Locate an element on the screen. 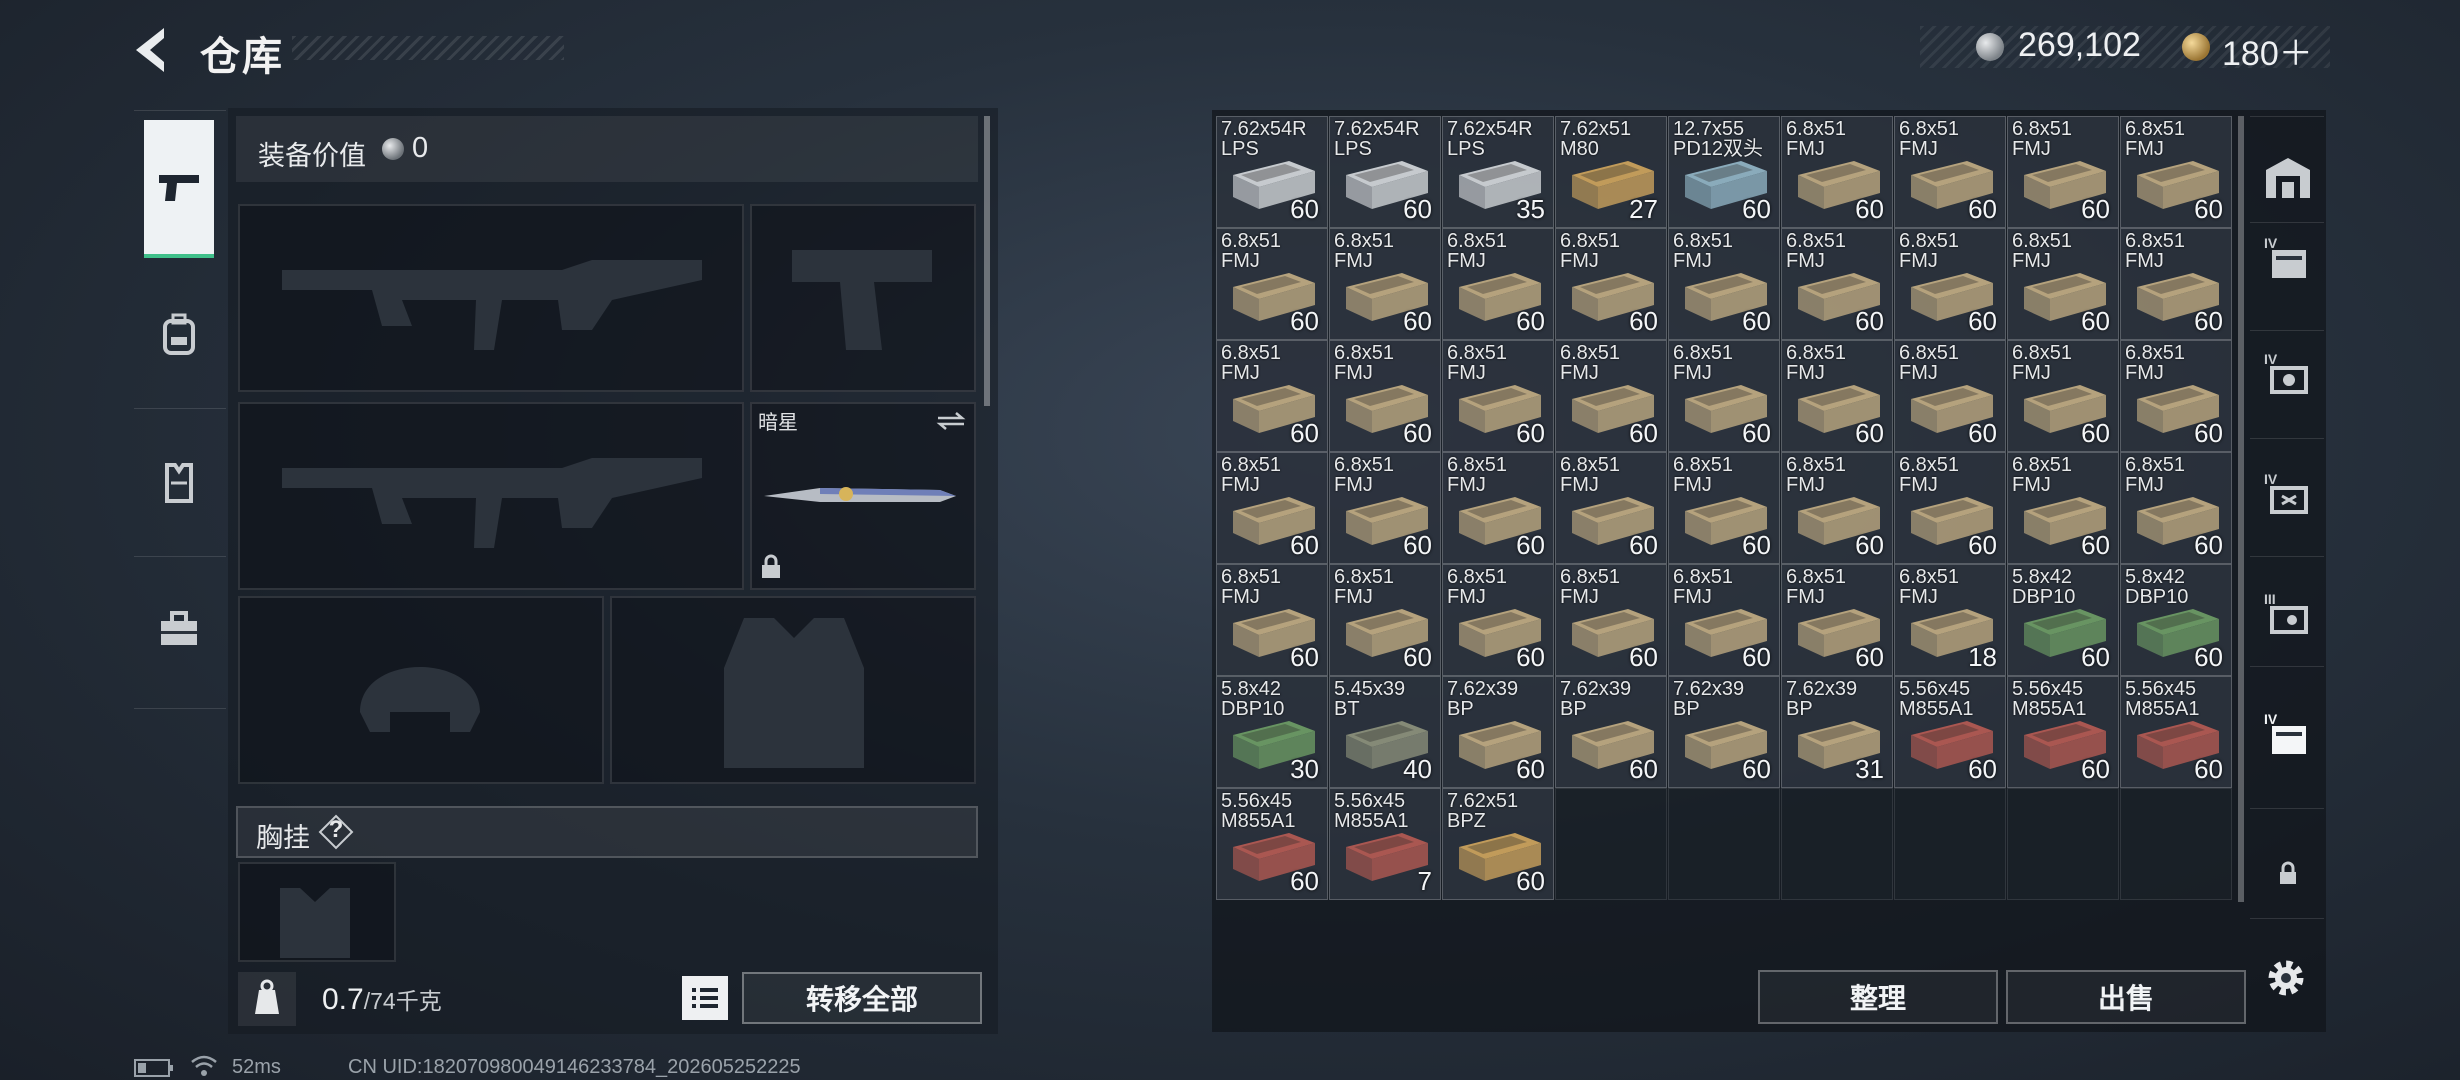  secondary-weapon-slot is located at coordinates (491, 496).